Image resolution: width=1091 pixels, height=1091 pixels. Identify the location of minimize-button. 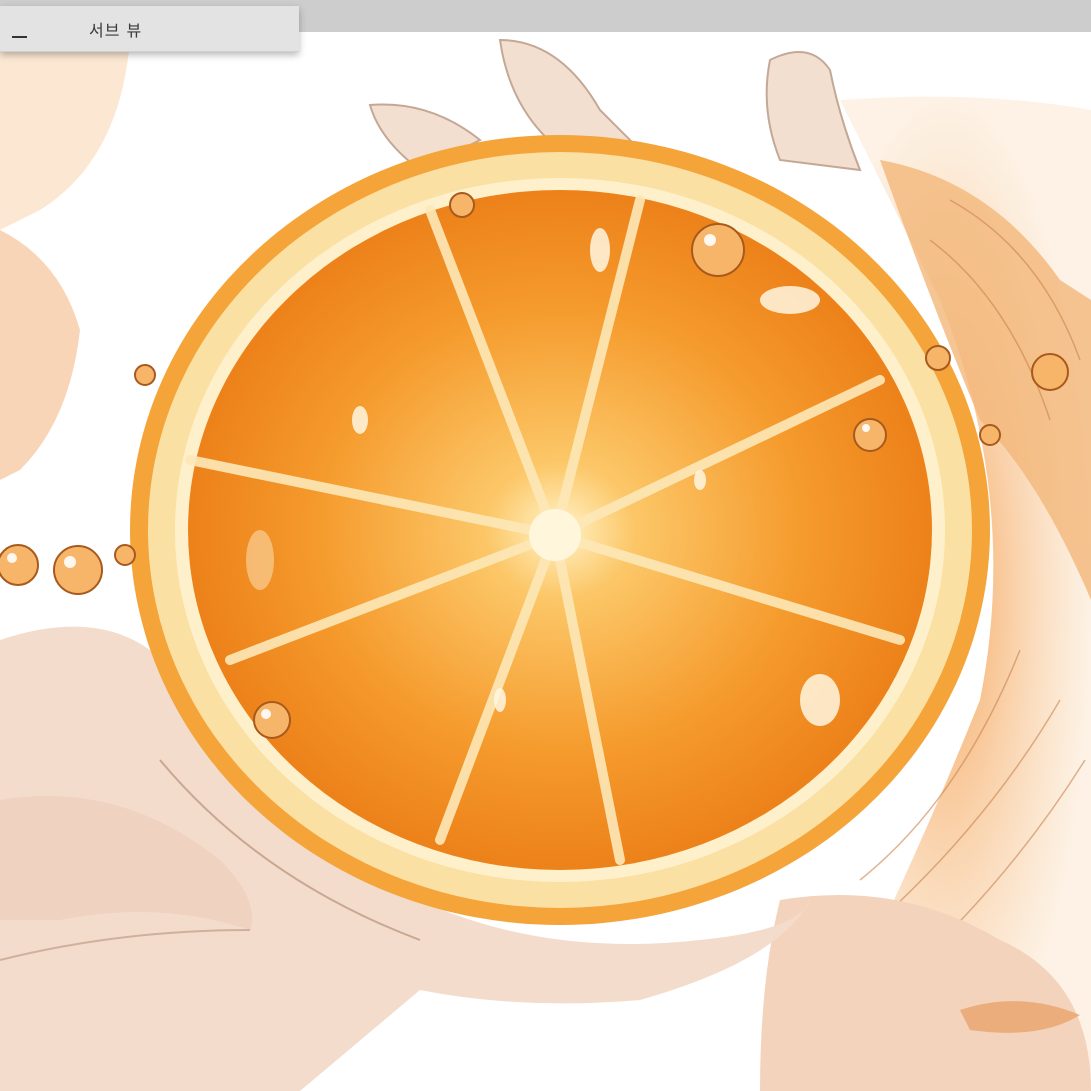
(19, 29).